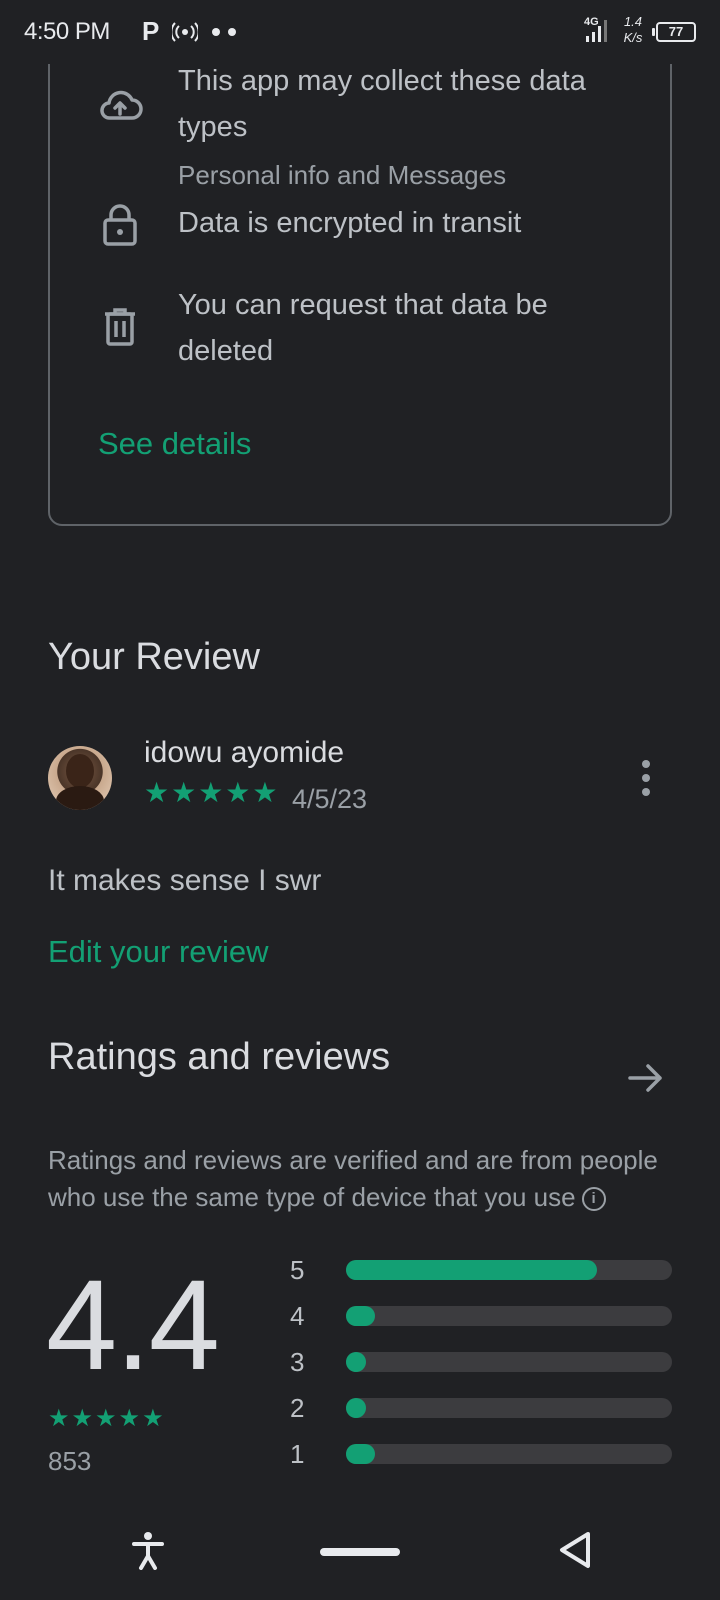 The image size is (720, 1600). Describe the element at coordinates (593, 1199) in the screenshot. I see `info-icon: i` at that location.